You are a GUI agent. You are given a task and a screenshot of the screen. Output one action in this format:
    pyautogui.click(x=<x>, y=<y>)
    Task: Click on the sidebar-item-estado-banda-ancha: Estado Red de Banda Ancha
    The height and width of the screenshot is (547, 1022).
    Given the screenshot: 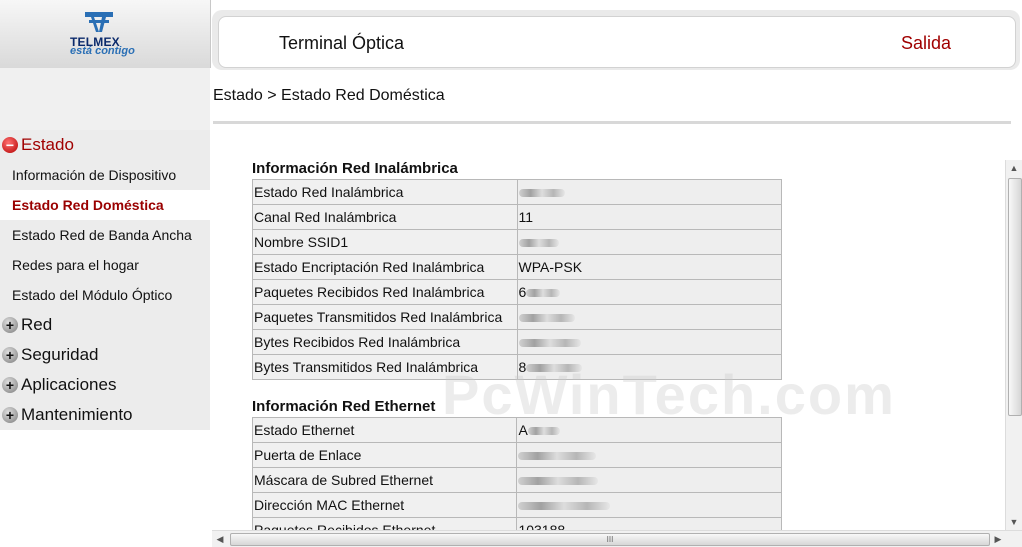 What is the action you would take?
    pyautogui.click(x=105, y=235)
    